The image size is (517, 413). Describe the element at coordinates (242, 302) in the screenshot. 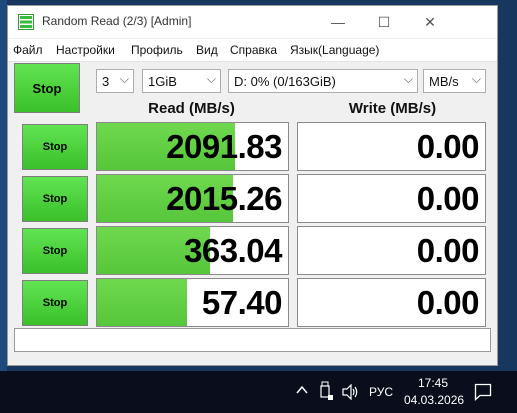

I see `read-value: 57.40` at that location.